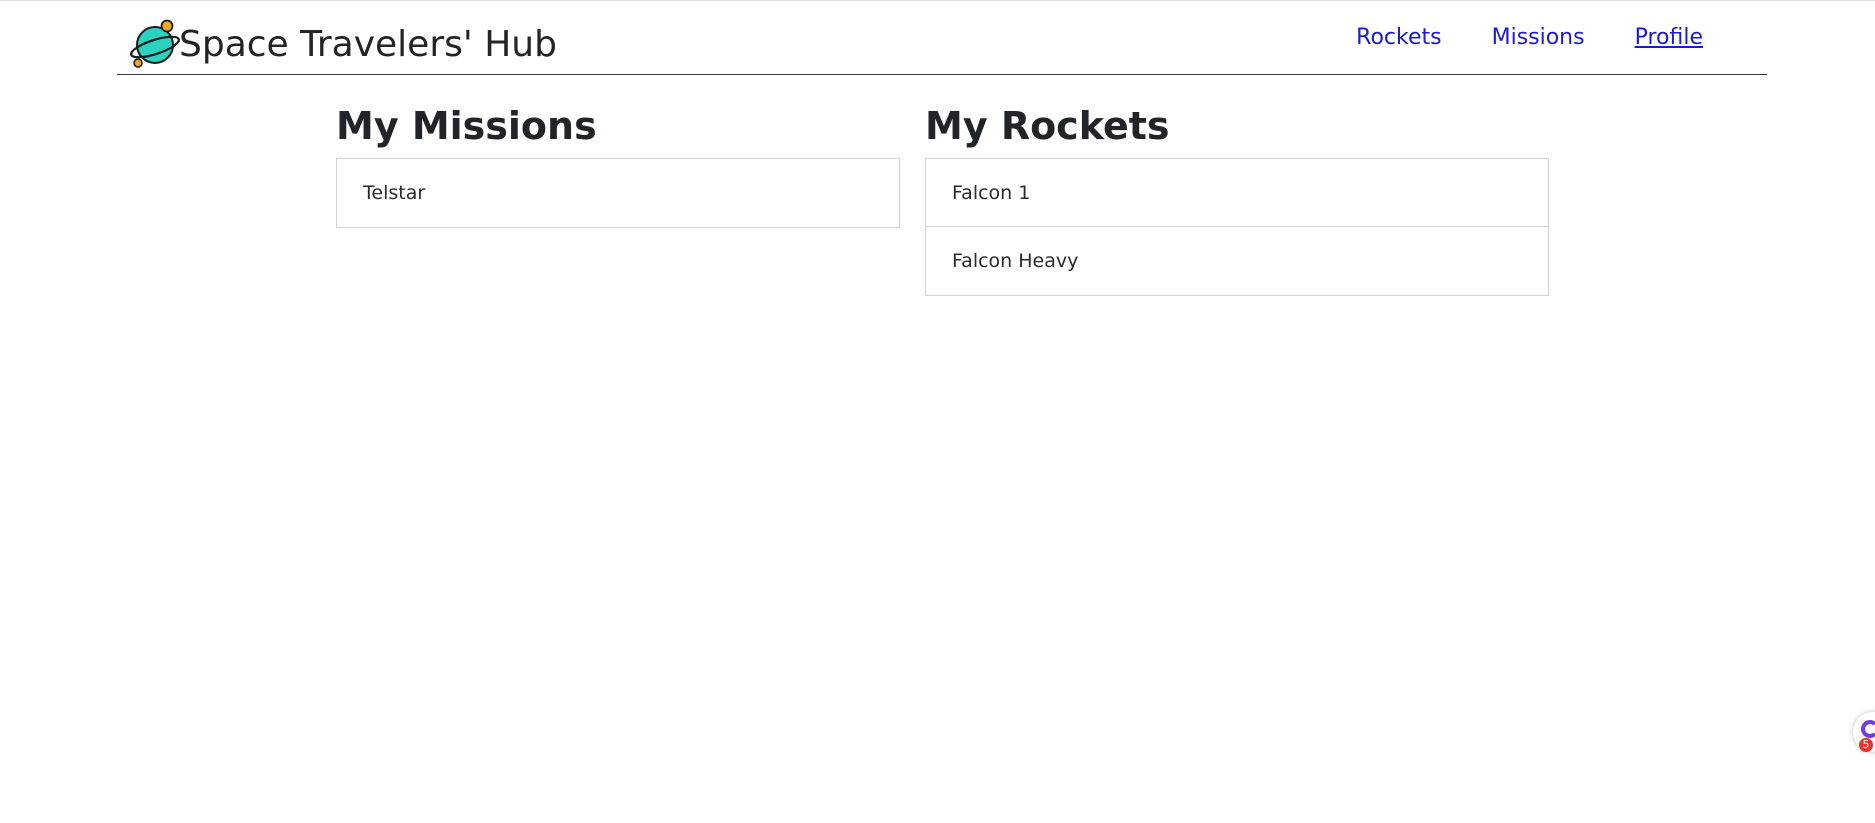 The image size is (1875, 823). Describe the element at coordinates (155, 43) in the screenshot. I see `planet-icon` at that location.